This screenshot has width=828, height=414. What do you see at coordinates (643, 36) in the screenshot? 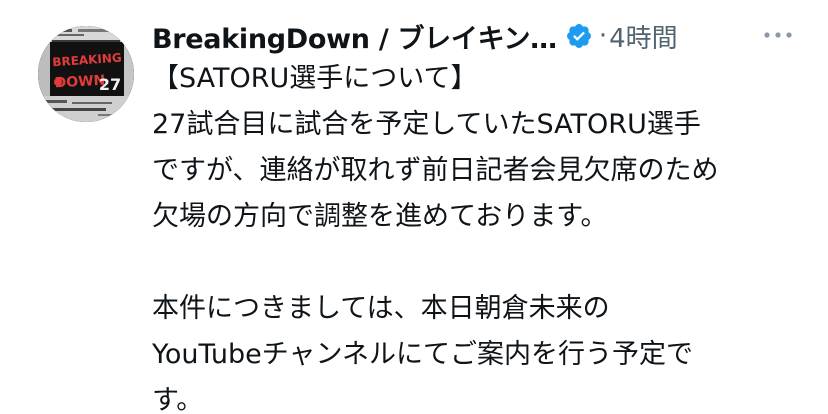
I see `timestamp: 4時間` at bounding box center [643, 36].